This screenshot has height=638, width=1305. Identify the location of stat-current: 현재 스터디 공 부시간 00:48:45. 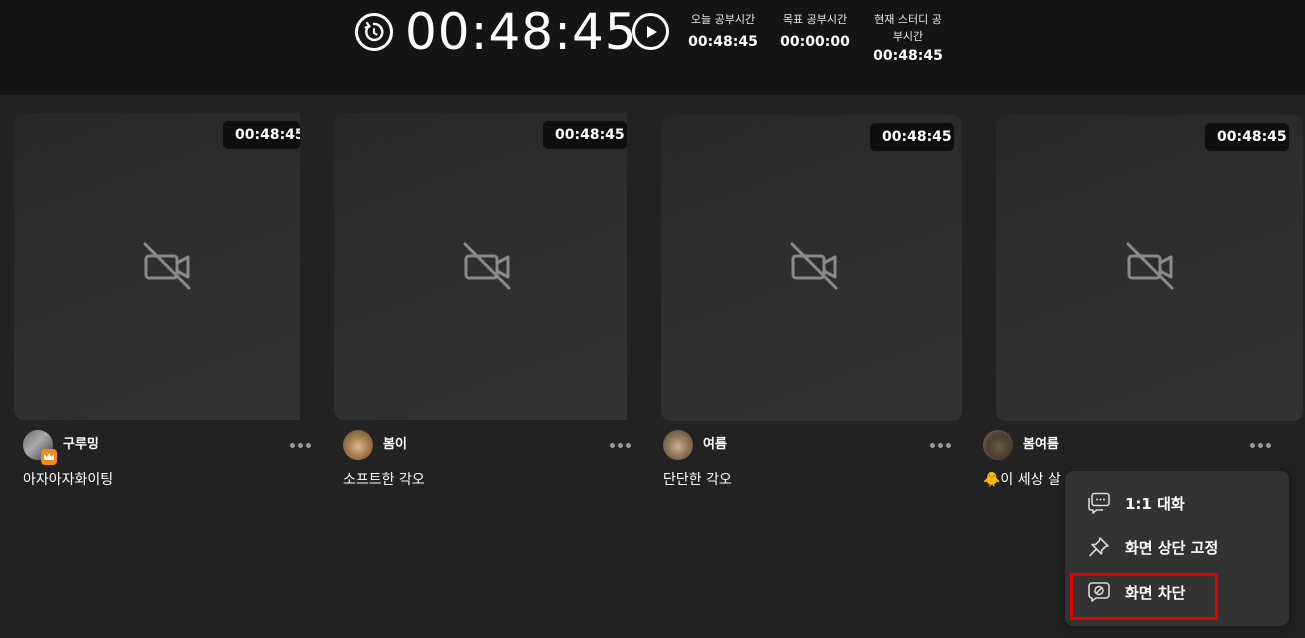
(908, 38).